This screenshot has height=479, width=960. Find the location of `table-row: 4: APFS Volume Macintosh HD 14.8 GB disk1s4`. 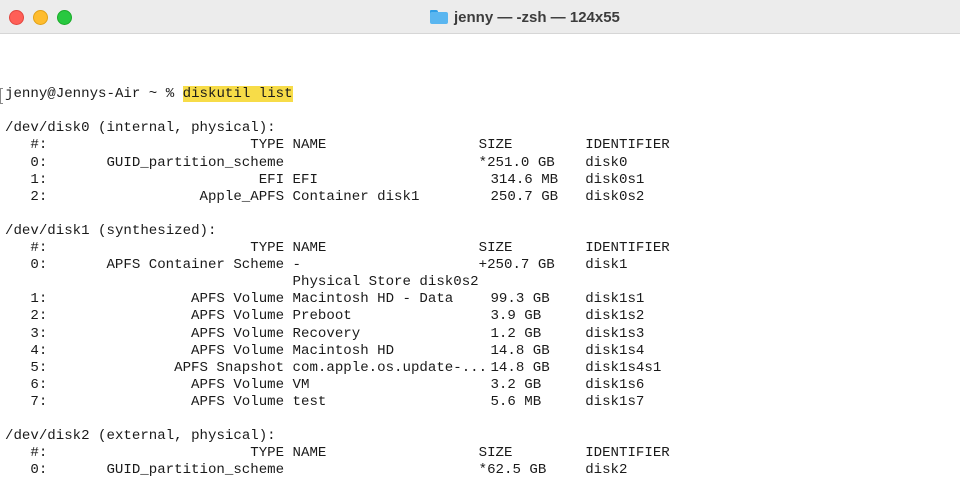

table-row: 4: APFS Volume Macintosh HD 14.8 GB disk1s4 is located at coordinates (324, 351).